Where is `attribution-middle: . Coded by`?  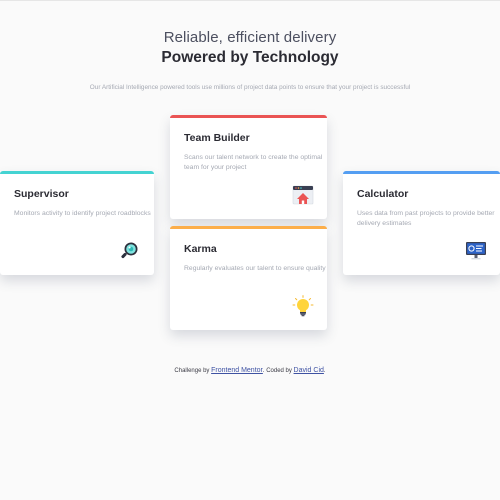 attribution-middle: . Coded by is located at coordinates (278, 371).